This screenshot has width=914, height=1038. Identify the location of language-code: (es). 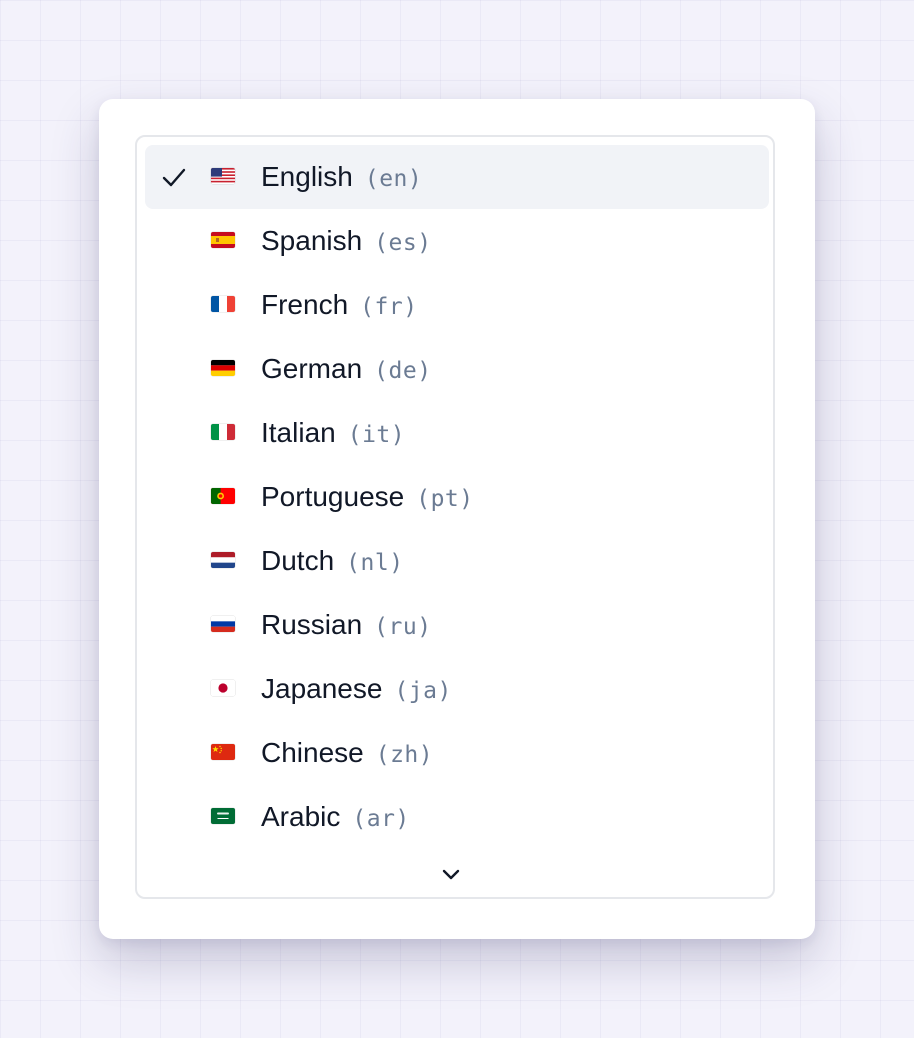
(403, 243).